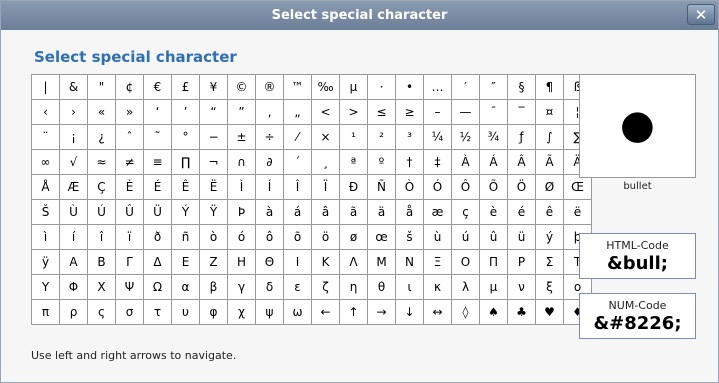 The width and height of the screenshot is (719, 383). I want to click on character-cell: Á, so click(493, 162).